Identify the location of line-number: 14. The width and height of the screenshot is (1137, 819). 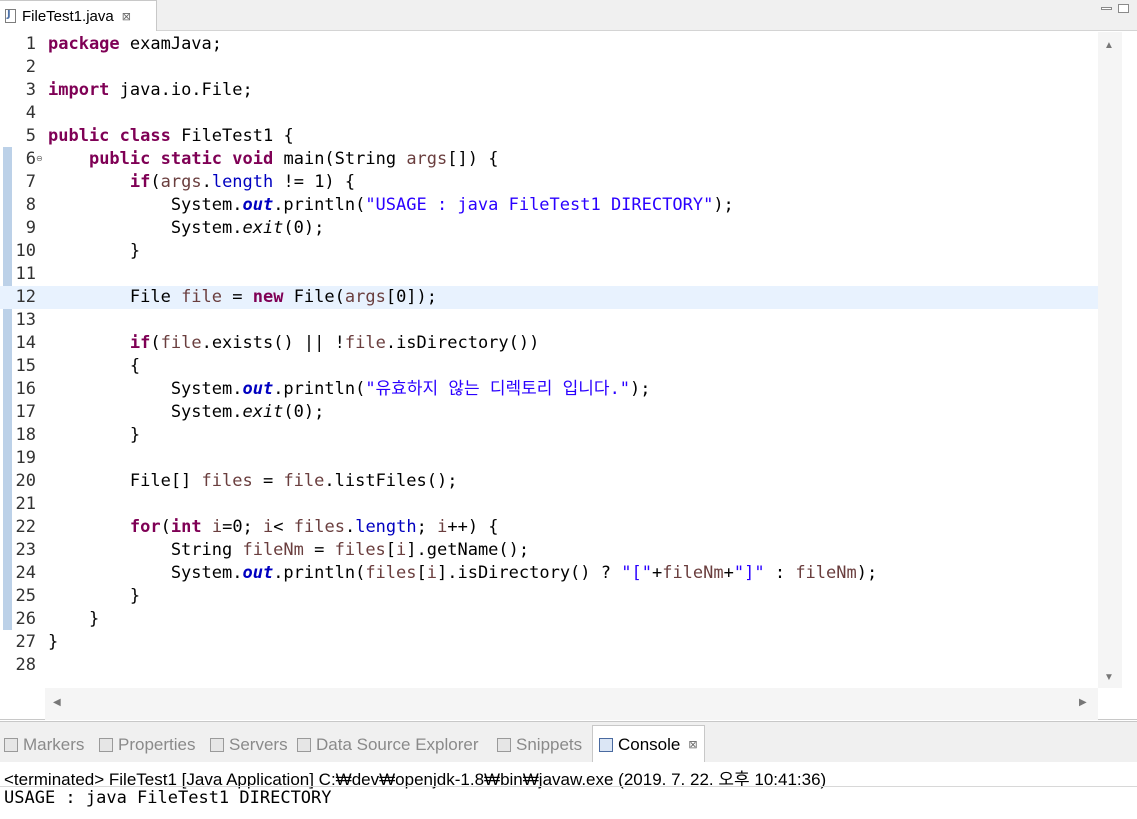
(25, 343).